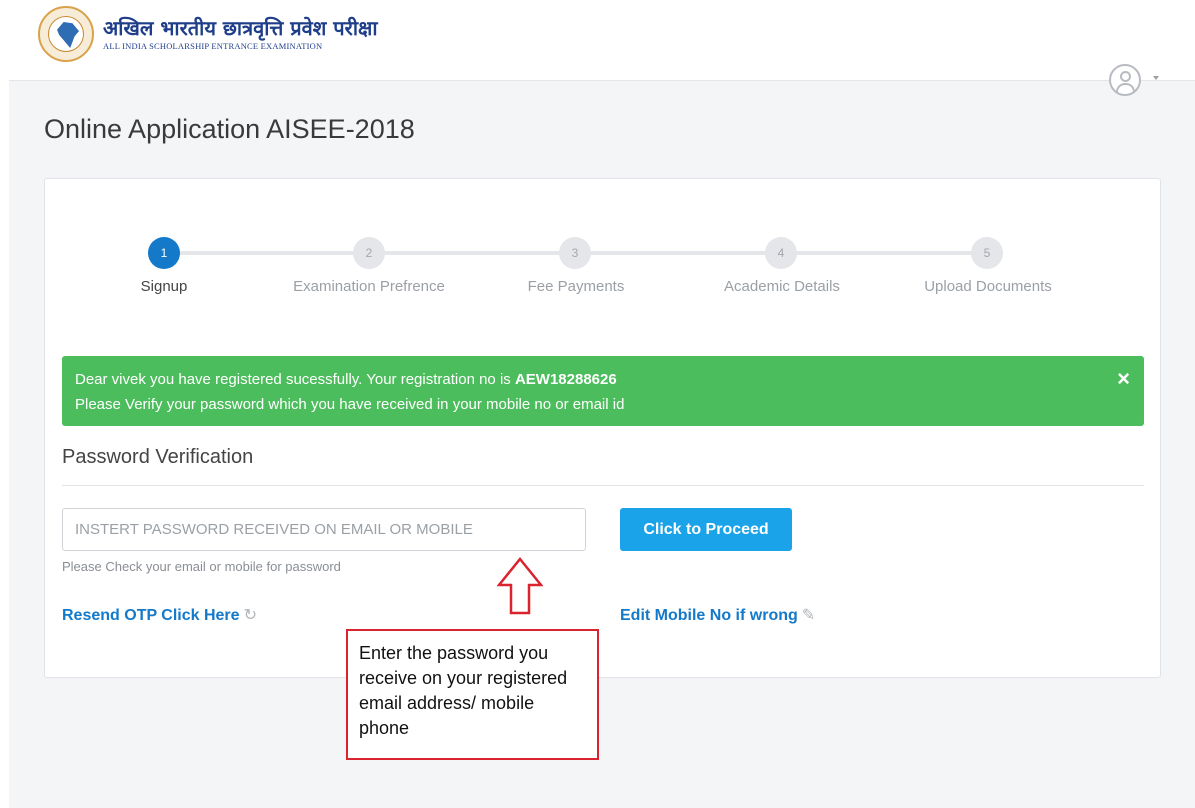  Describe the element at coordinates (240, 28) in the screenshot. I see `logo-hindi-text: अखिल भारतीय छात्रवृत्ति प्रवेश परीक्षा` at that location.